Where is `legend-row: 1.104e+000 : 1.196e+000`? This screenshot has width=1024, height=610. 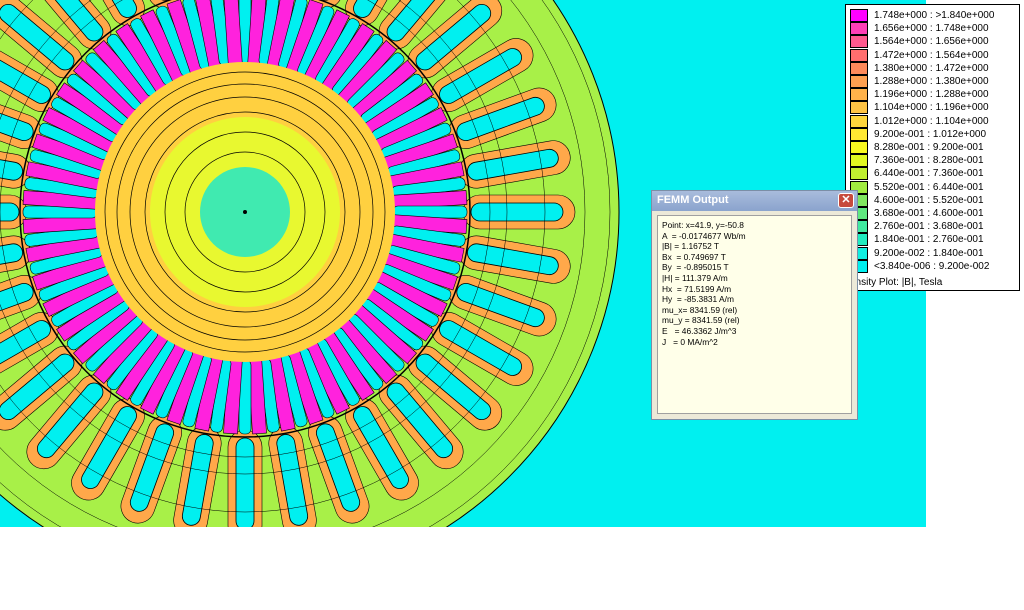
legend-row: 1.104e+000 : 1.196e+000 is located at coordinates (934, 108).